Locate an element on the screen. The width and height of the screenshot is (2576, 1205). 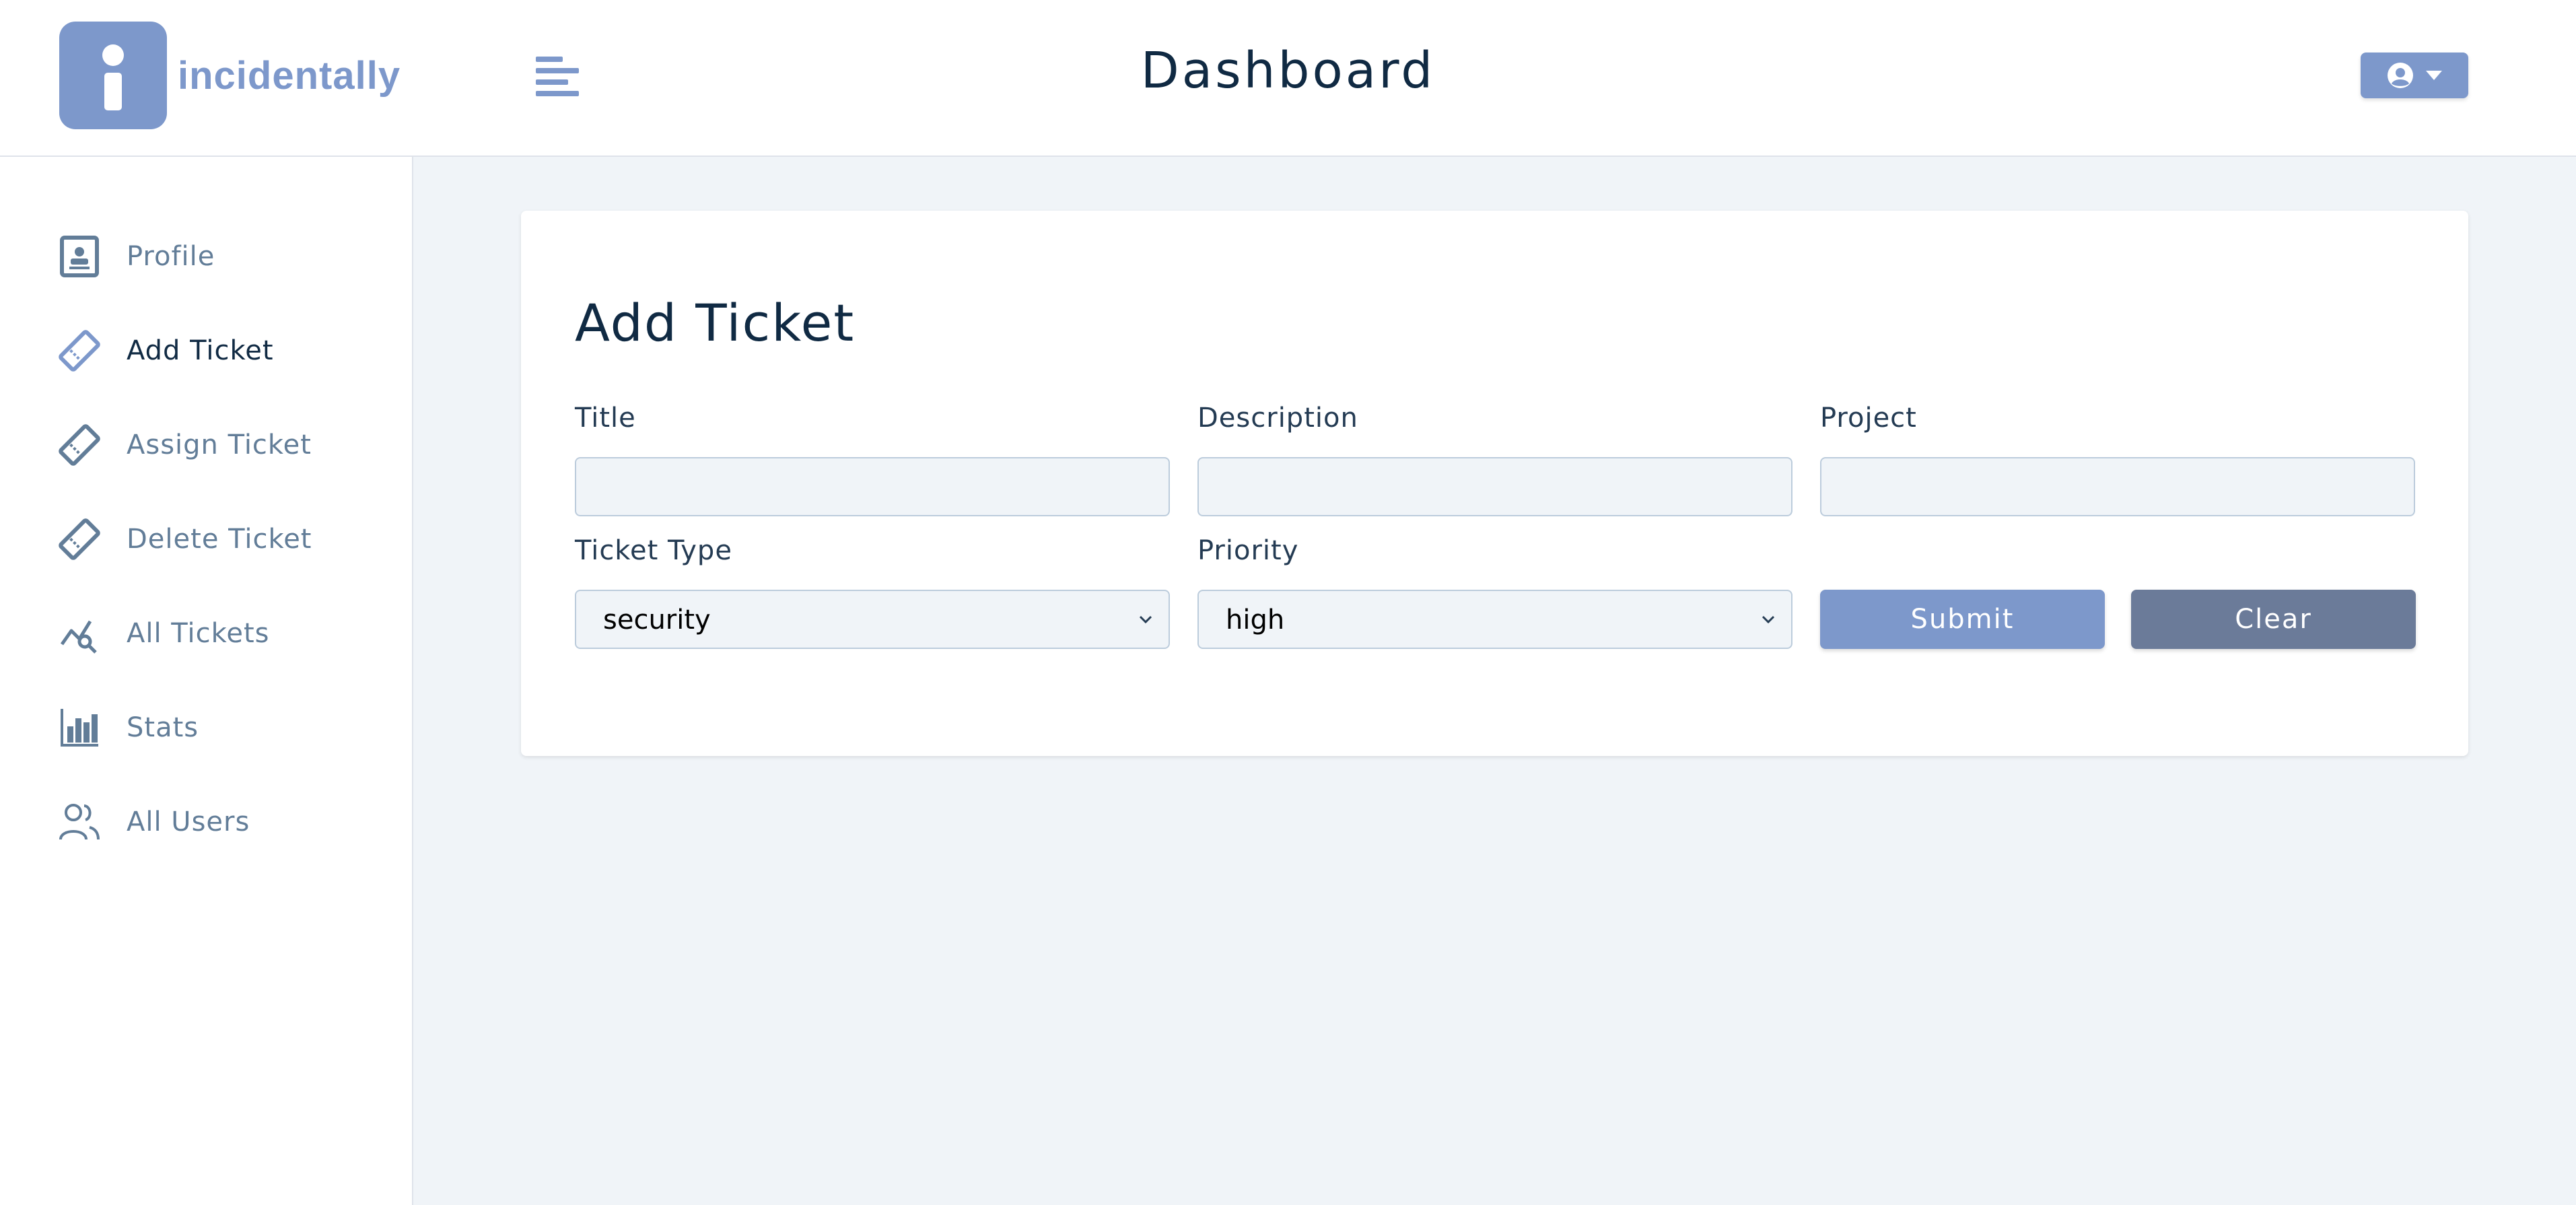
bar-chart-icon is located at coordinates (79, 727).